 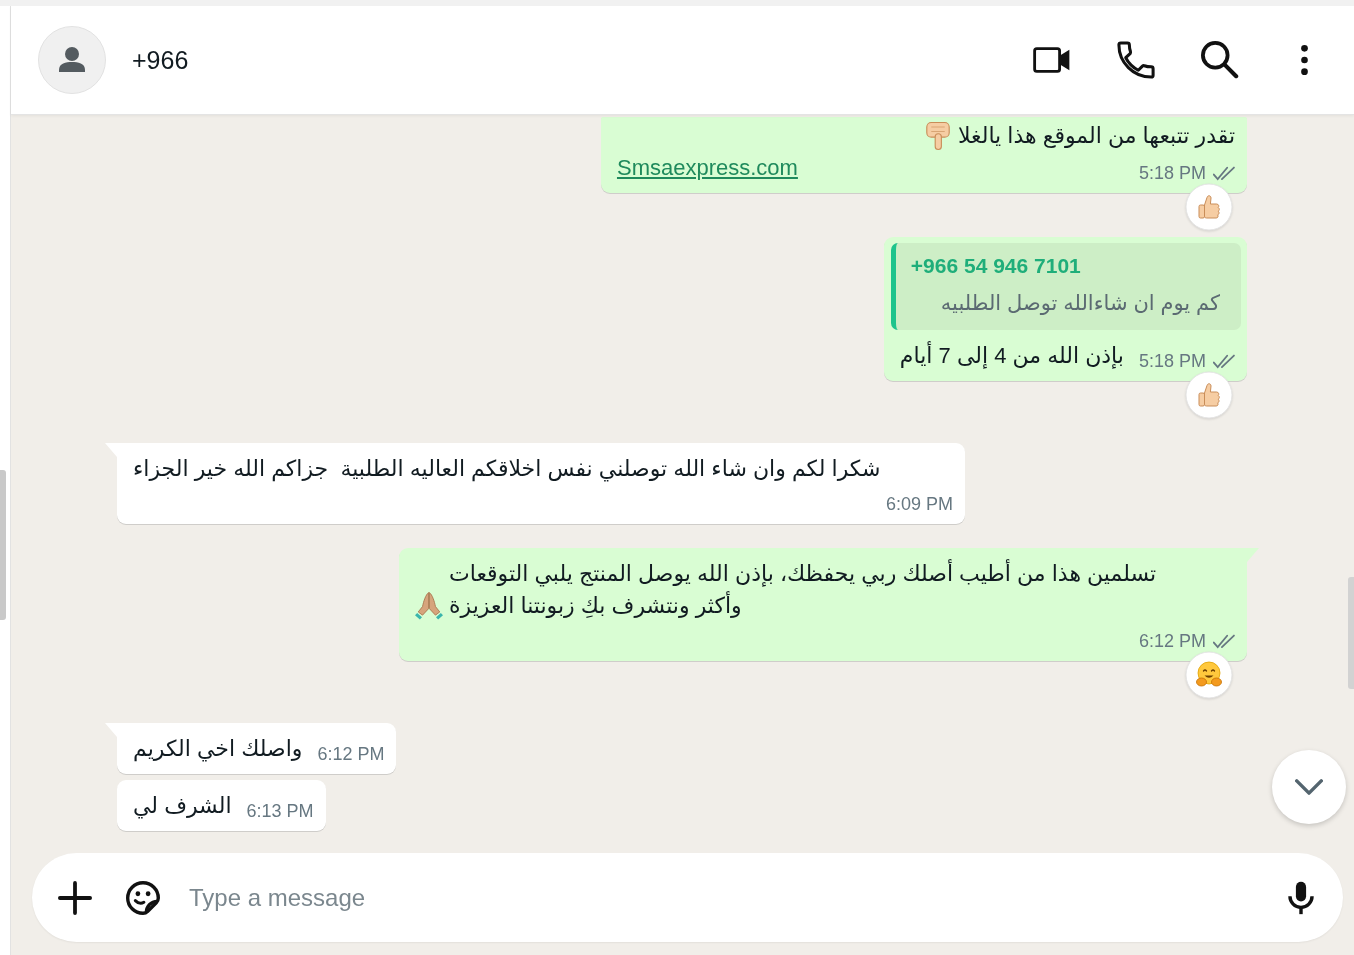 I want to click on quote-author: +966 54 946 7101, so click(x=995, y=266).